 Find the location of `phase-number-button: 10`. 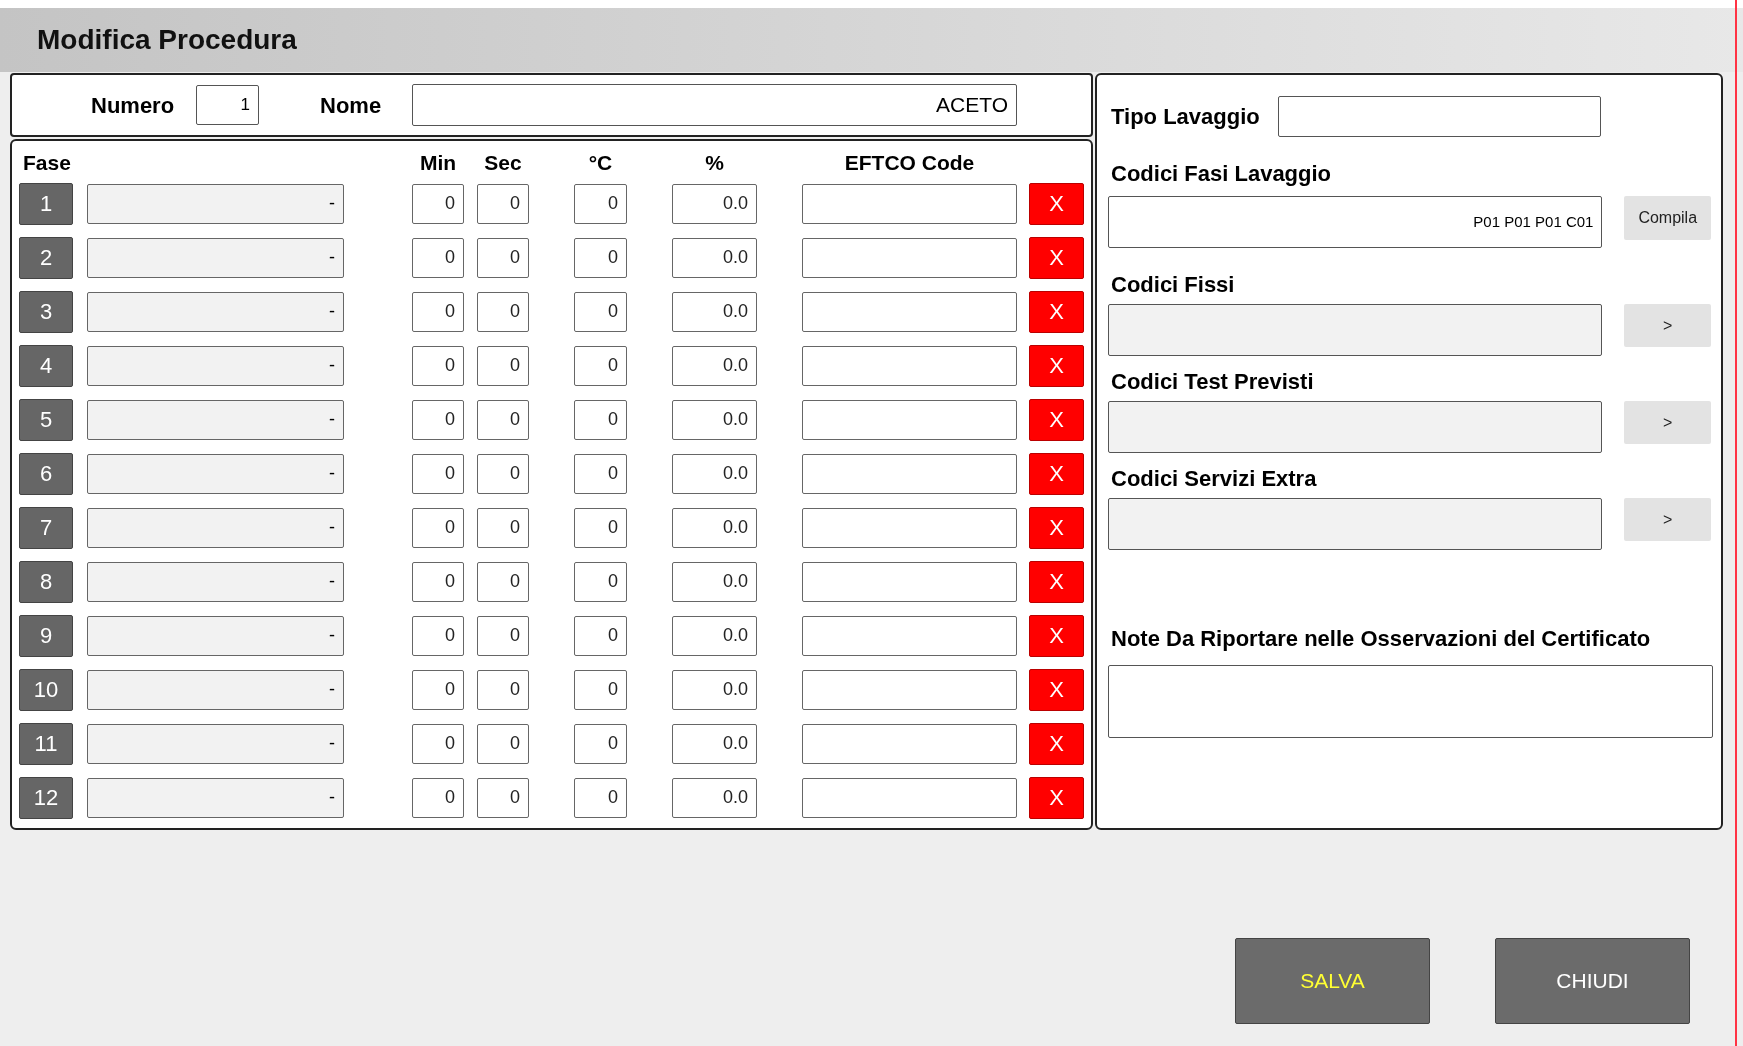

phase-number-button: 10 is located at coordinates (46, 689).